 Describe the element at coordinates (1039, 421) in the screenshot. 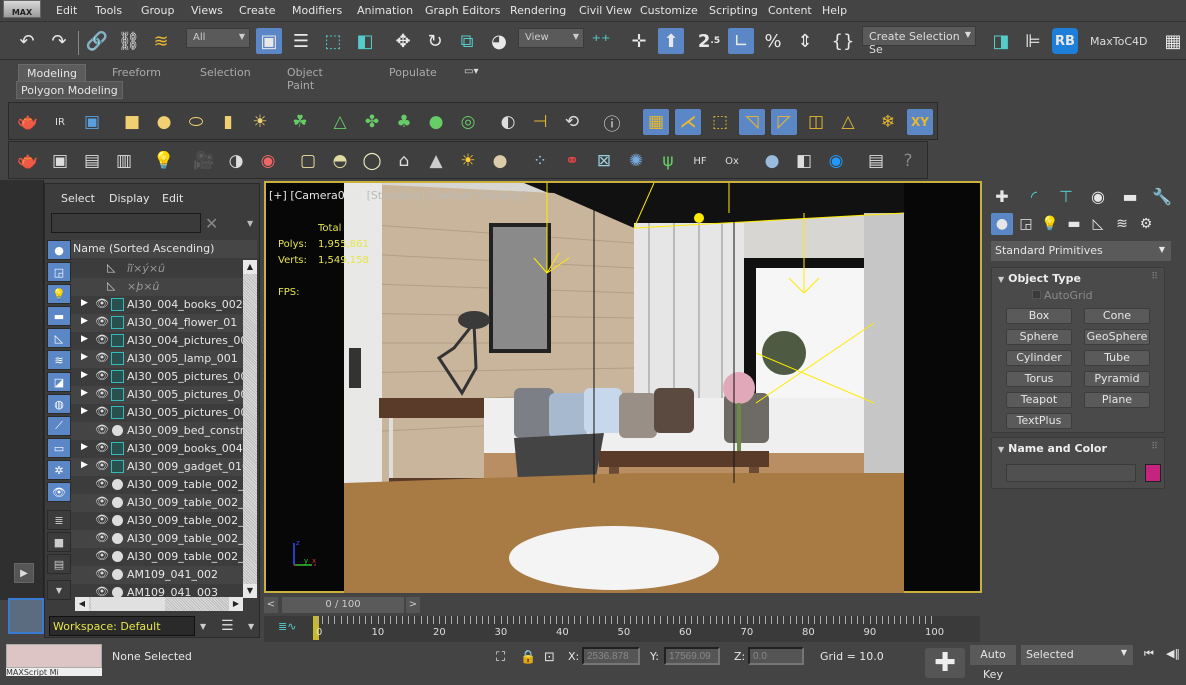

I see `textplus-button: TextPlus` at that location.